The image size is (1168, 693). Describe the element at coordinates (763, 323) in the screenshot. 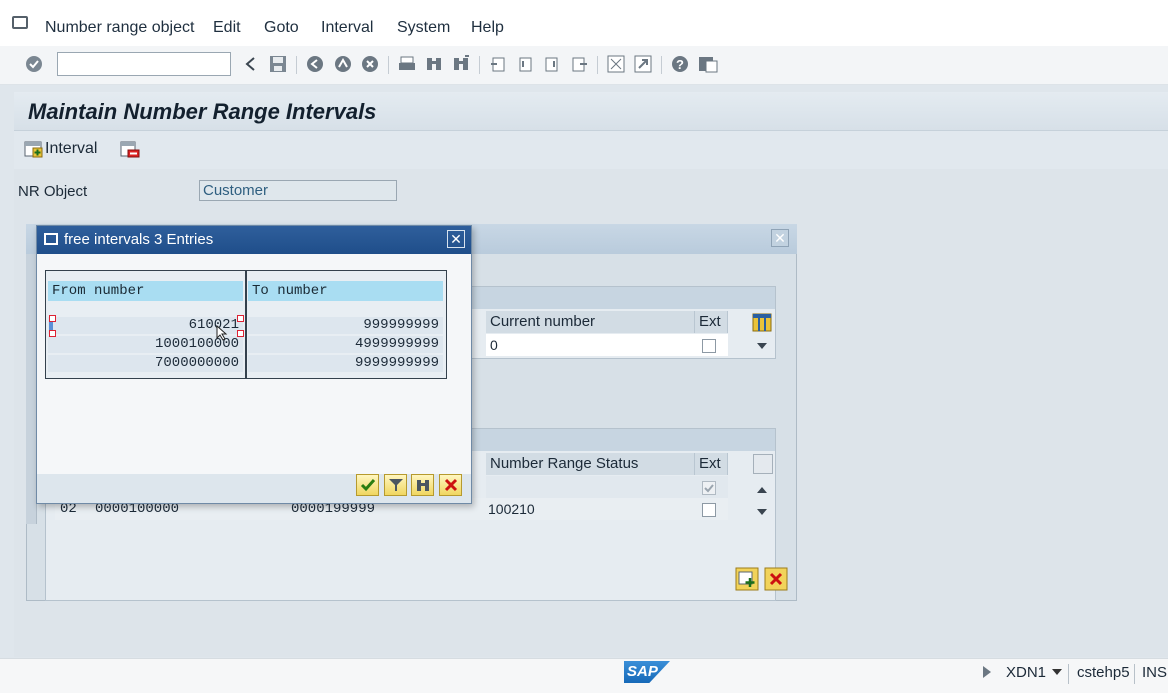

I see `table-settings-icon` at that location.